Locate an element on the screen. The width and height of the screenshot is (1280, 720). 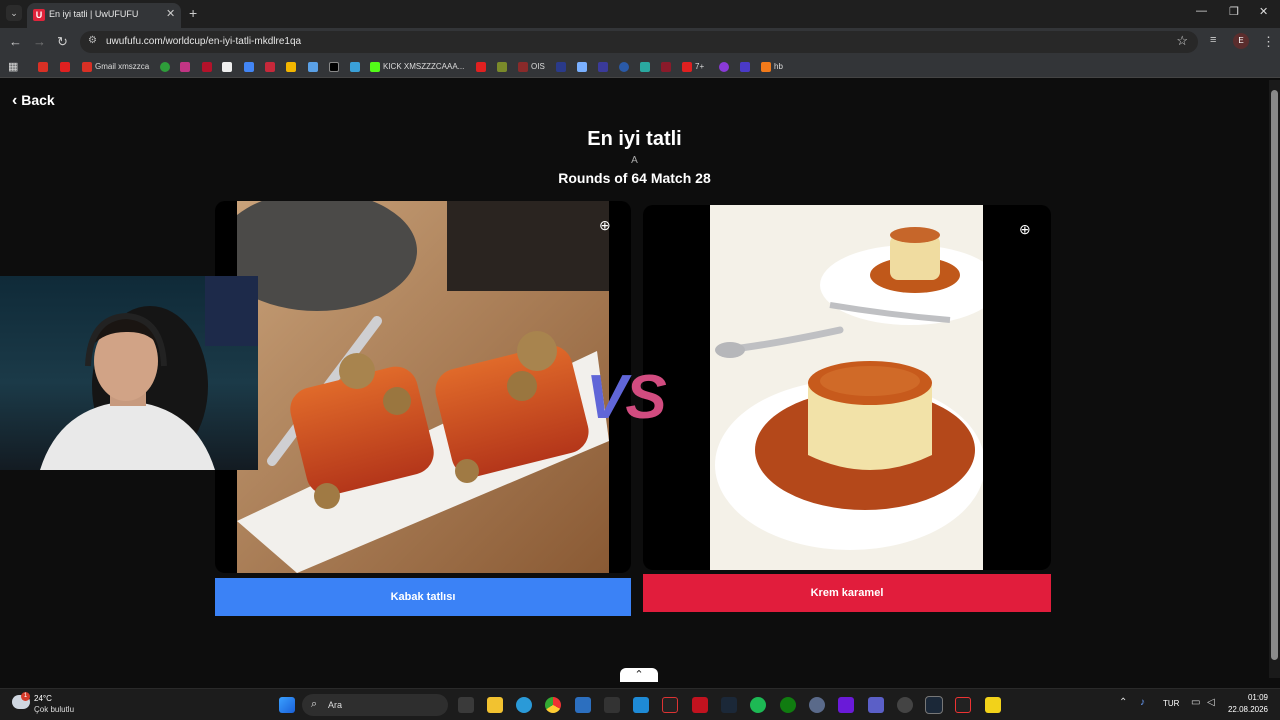
back-button: ‹ Back is located at coordinates (33, 101).